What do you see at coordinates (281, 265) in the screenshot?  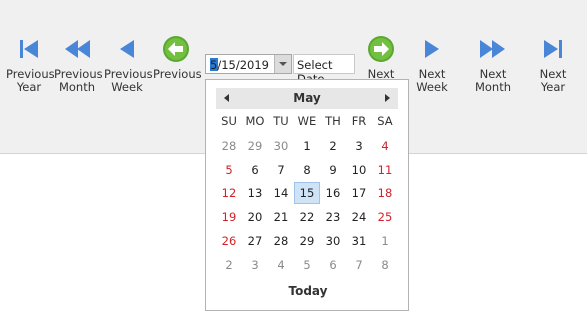 I see `calendar-day-other-month: 4` at bounding box center [281, 265].